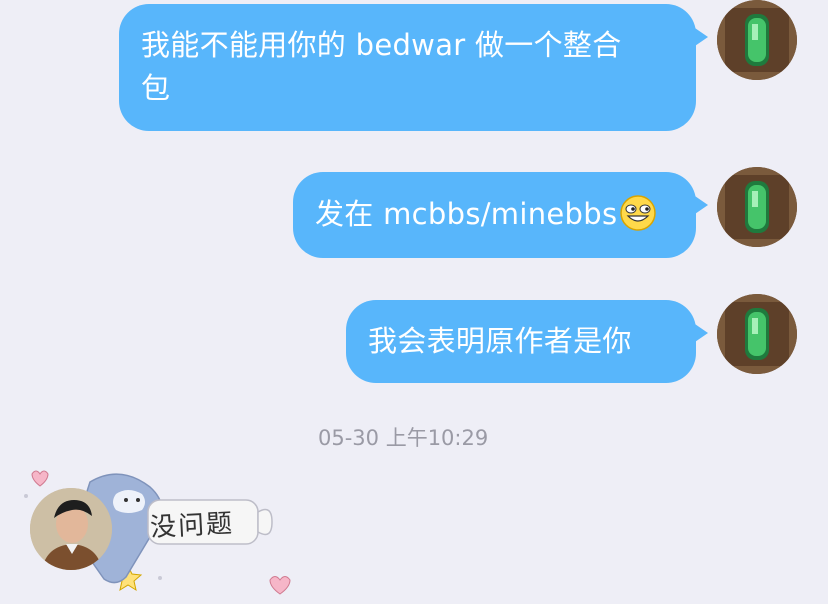  I want to click on sticker-text: 没问题, so click(192, 526).